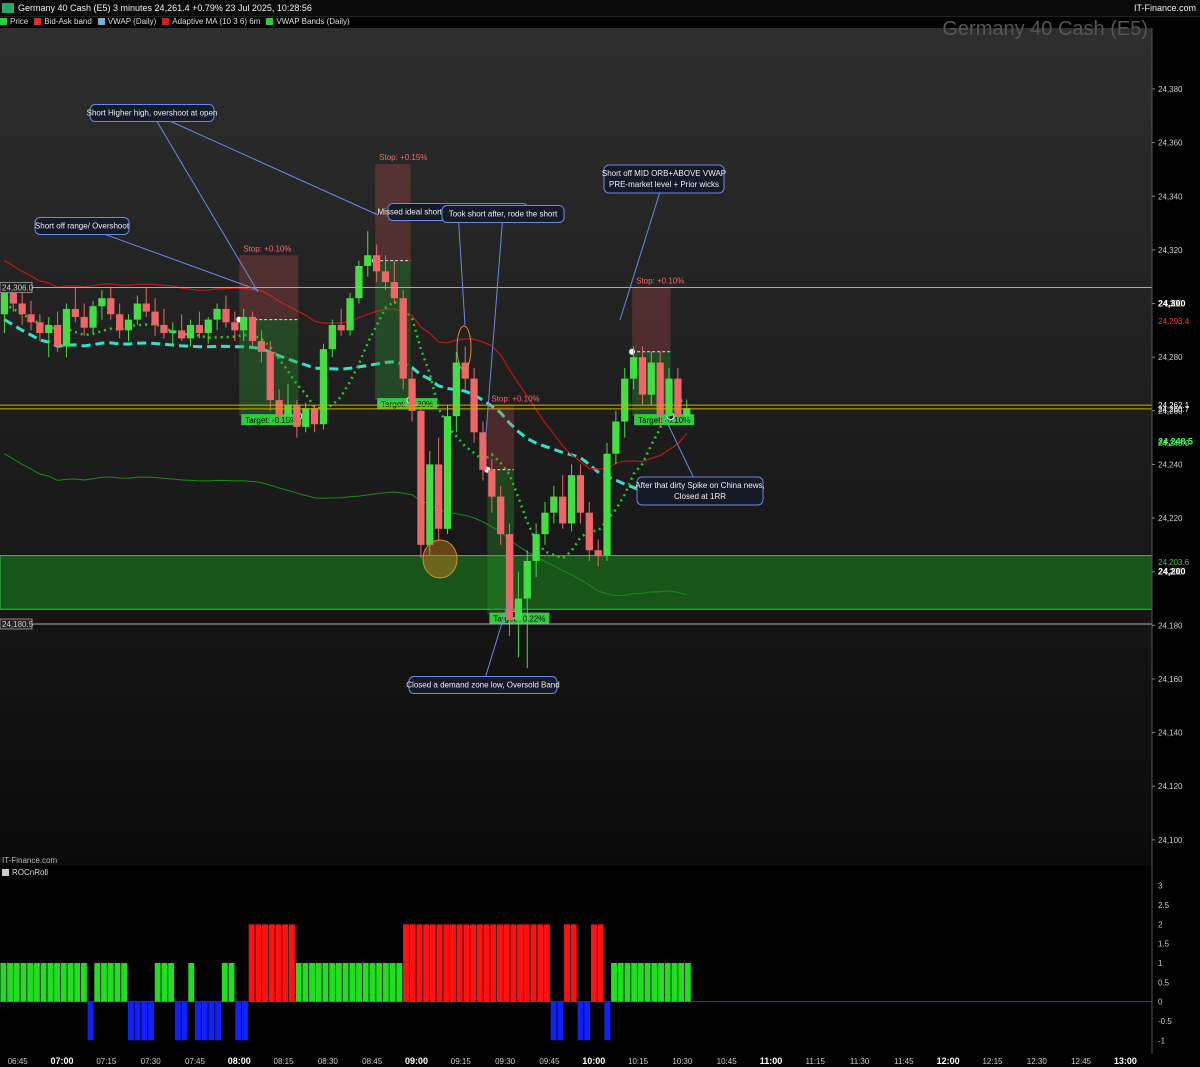  I want to click on legend-item: VWAP Bands (Daily), so click(308, 22).